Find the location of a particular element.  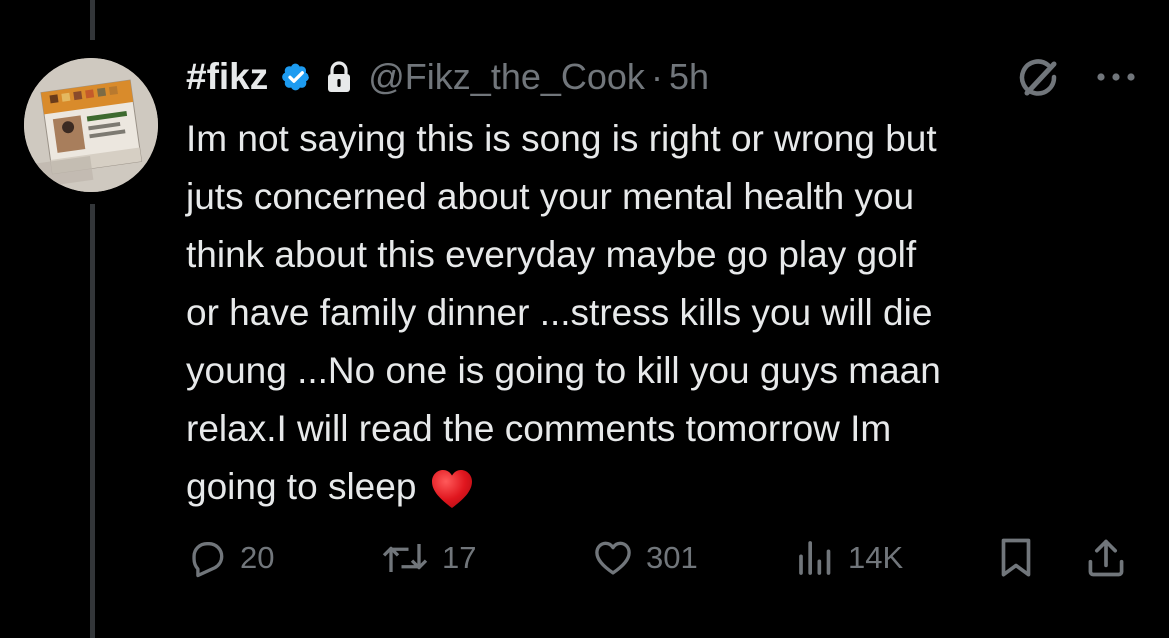

red-heart-emoji-icon is located at coordinates (452, 489).